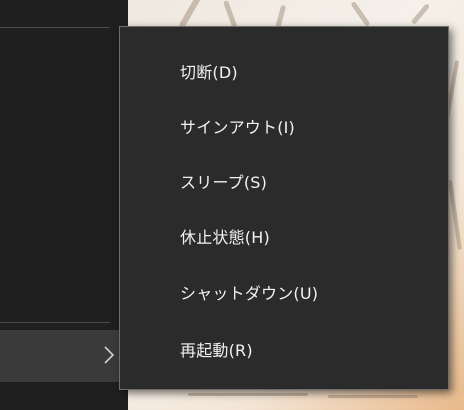  What do you see at coordinates (64, 356) in the screenshot?
I see `power-button-row` at bounding box center [64, 356].